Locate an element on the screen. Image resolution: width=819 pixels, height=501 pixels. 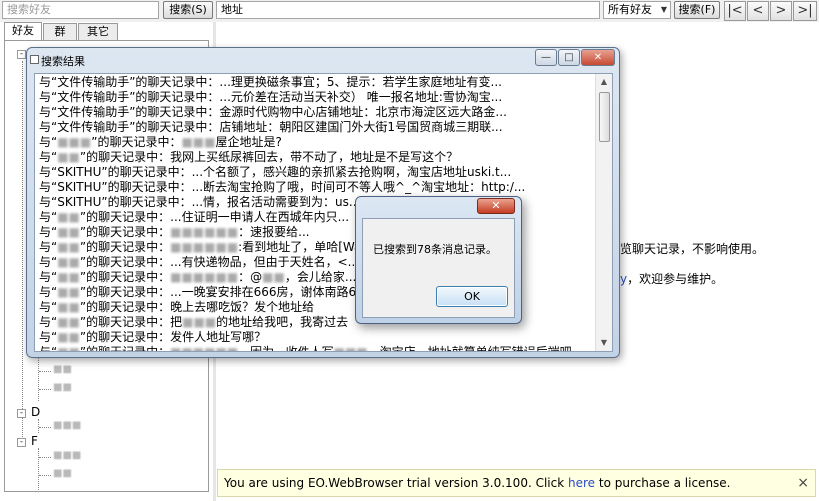
result-text: ”的聊天记录中：...一晚宴安排在666房，谢 is located at coordinates (196, 292).